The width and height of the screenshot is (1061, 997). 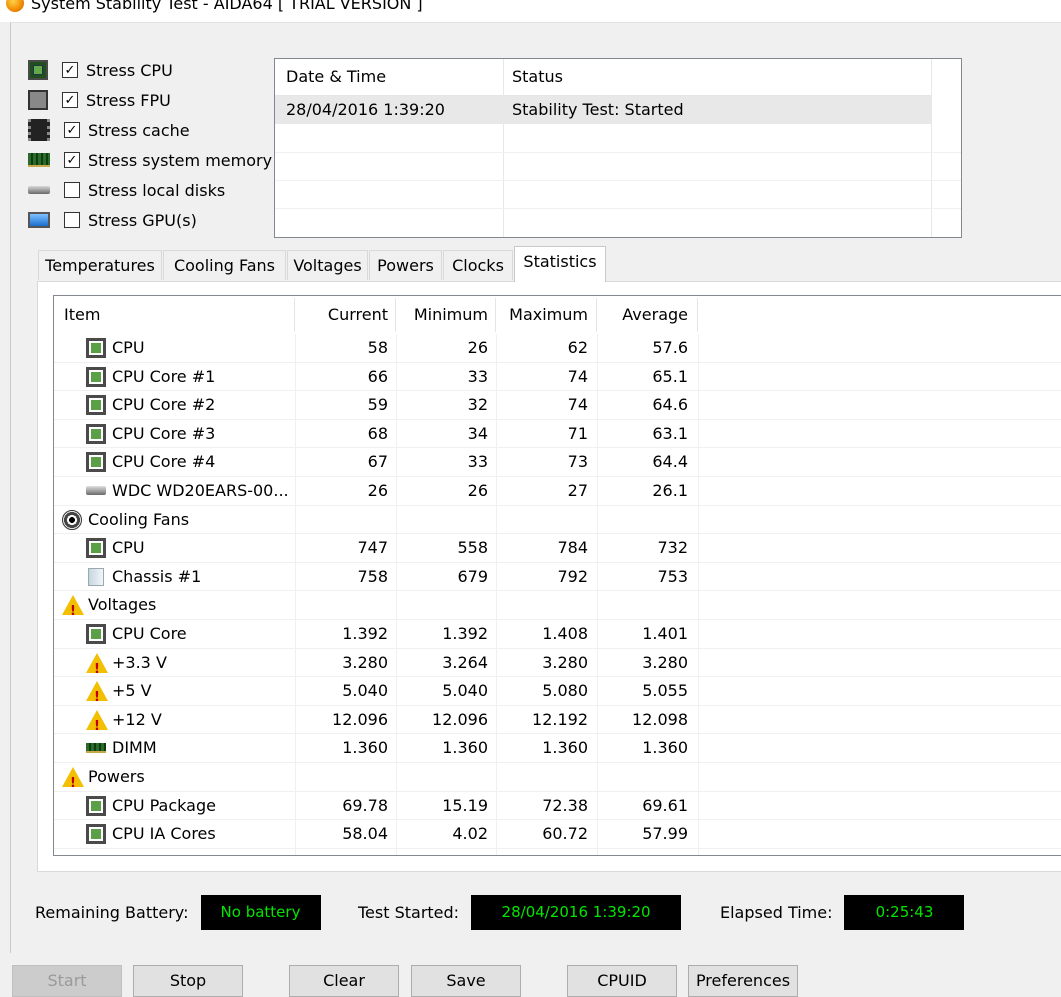 I want to click on stress-cpu-checkbox: ✓, so click(x=70, y=70).